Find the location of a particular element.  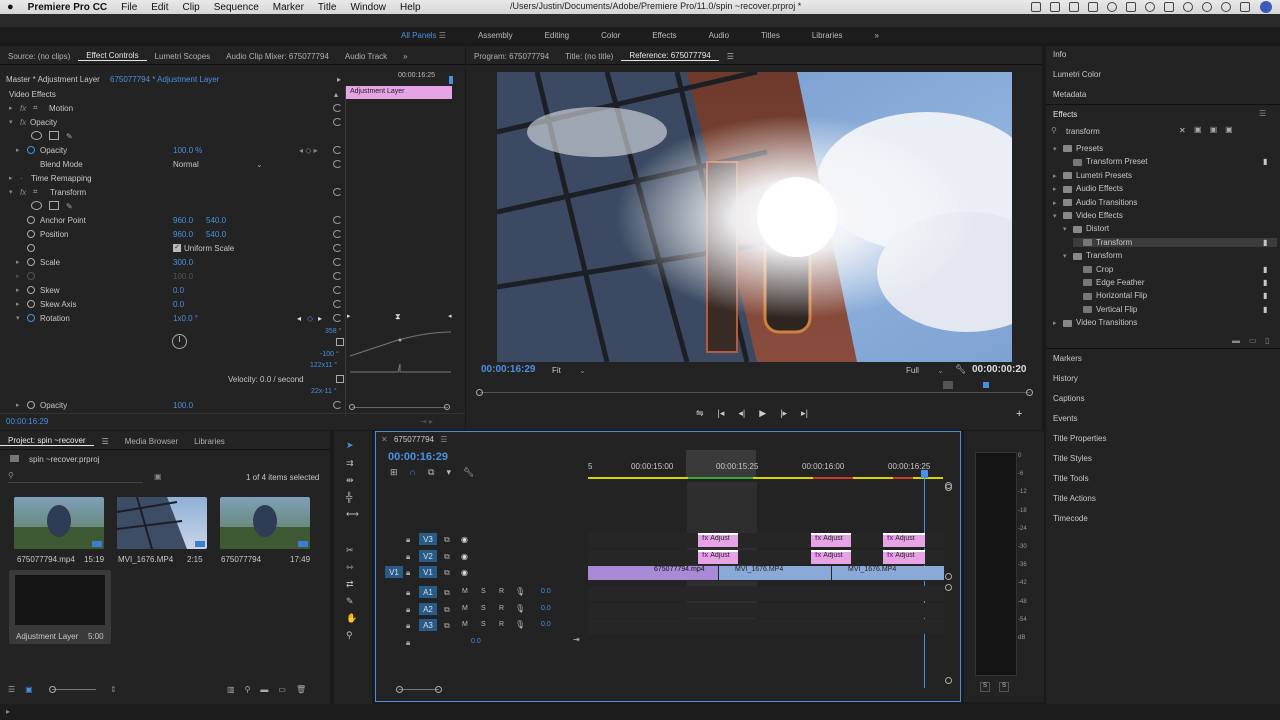

nest-icon: ⊞ is located at coordinates (394, 472).